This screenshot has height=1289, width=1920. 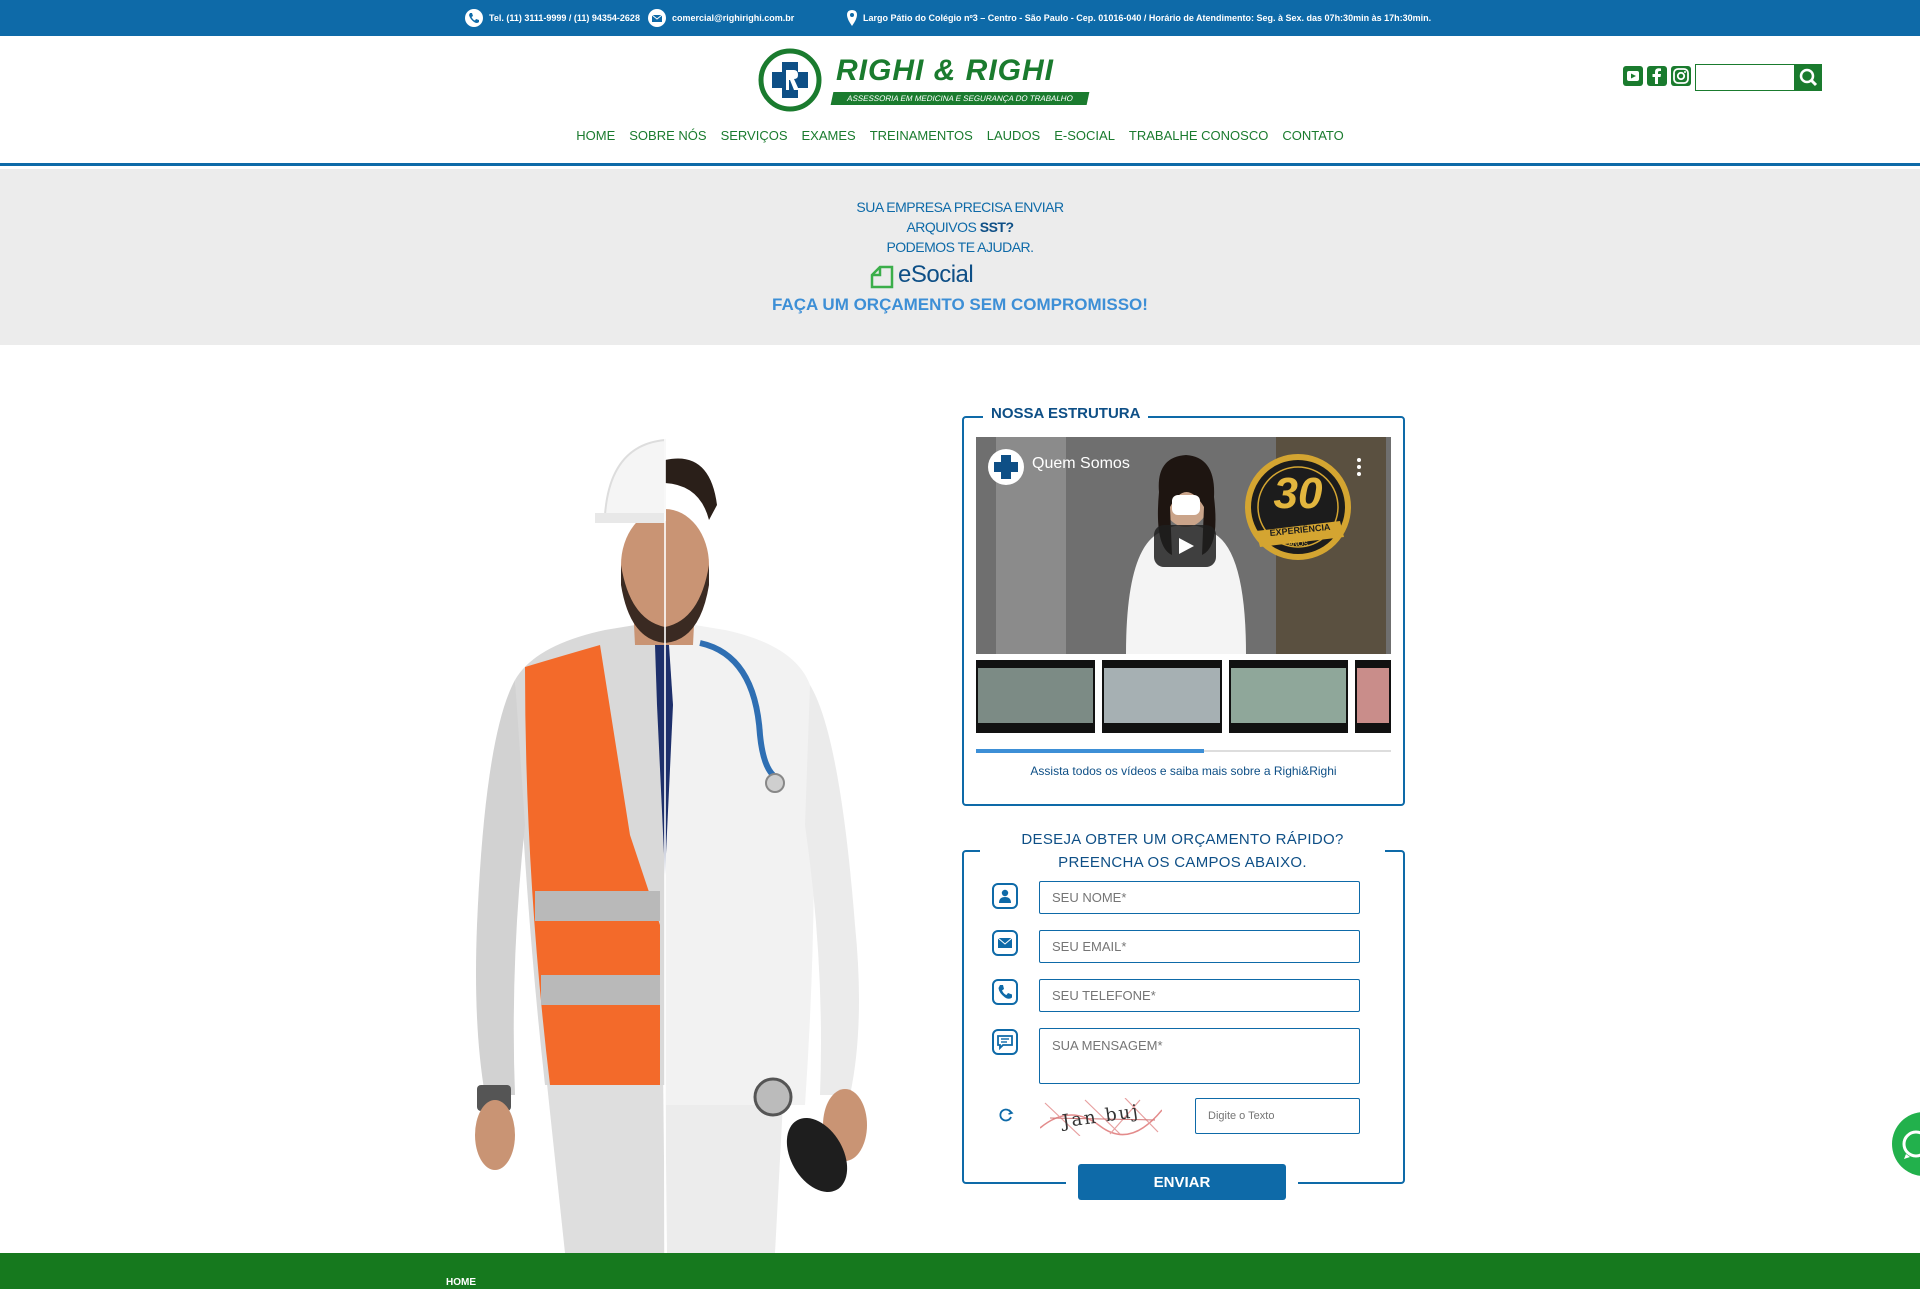 What do you see at coordinates (1298, 544) in the screenshot?
I see `badge-unit: ANOS` at bounding box center [1298, 544].